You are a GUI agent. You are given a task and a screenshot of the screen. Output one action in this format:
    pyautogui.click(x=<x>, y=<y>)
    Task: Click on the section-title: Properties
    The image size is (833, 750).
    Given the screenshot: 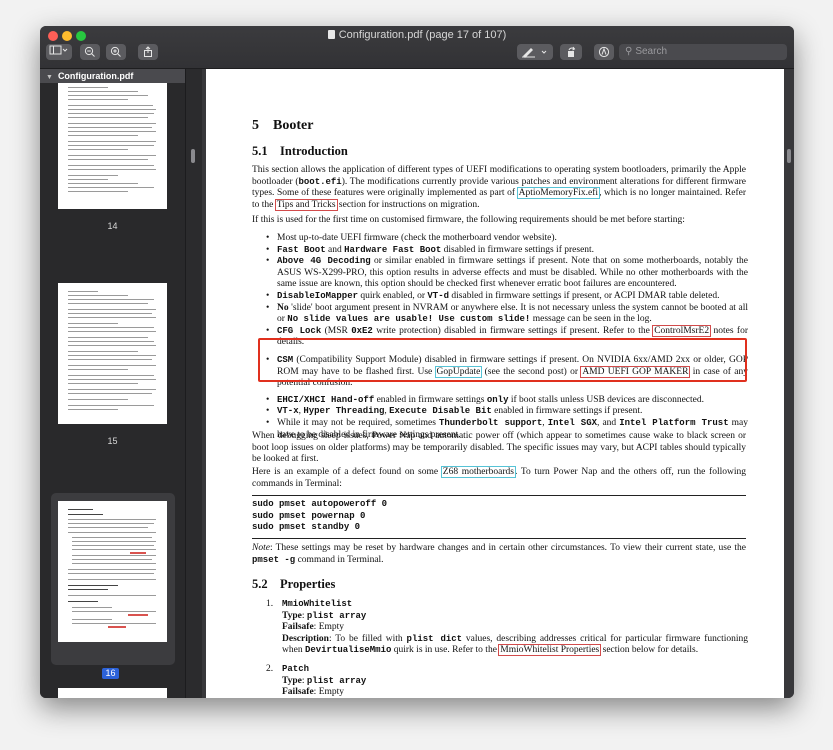 What is the action you would take?
    pyautogui.click(x=308, y=584)
    